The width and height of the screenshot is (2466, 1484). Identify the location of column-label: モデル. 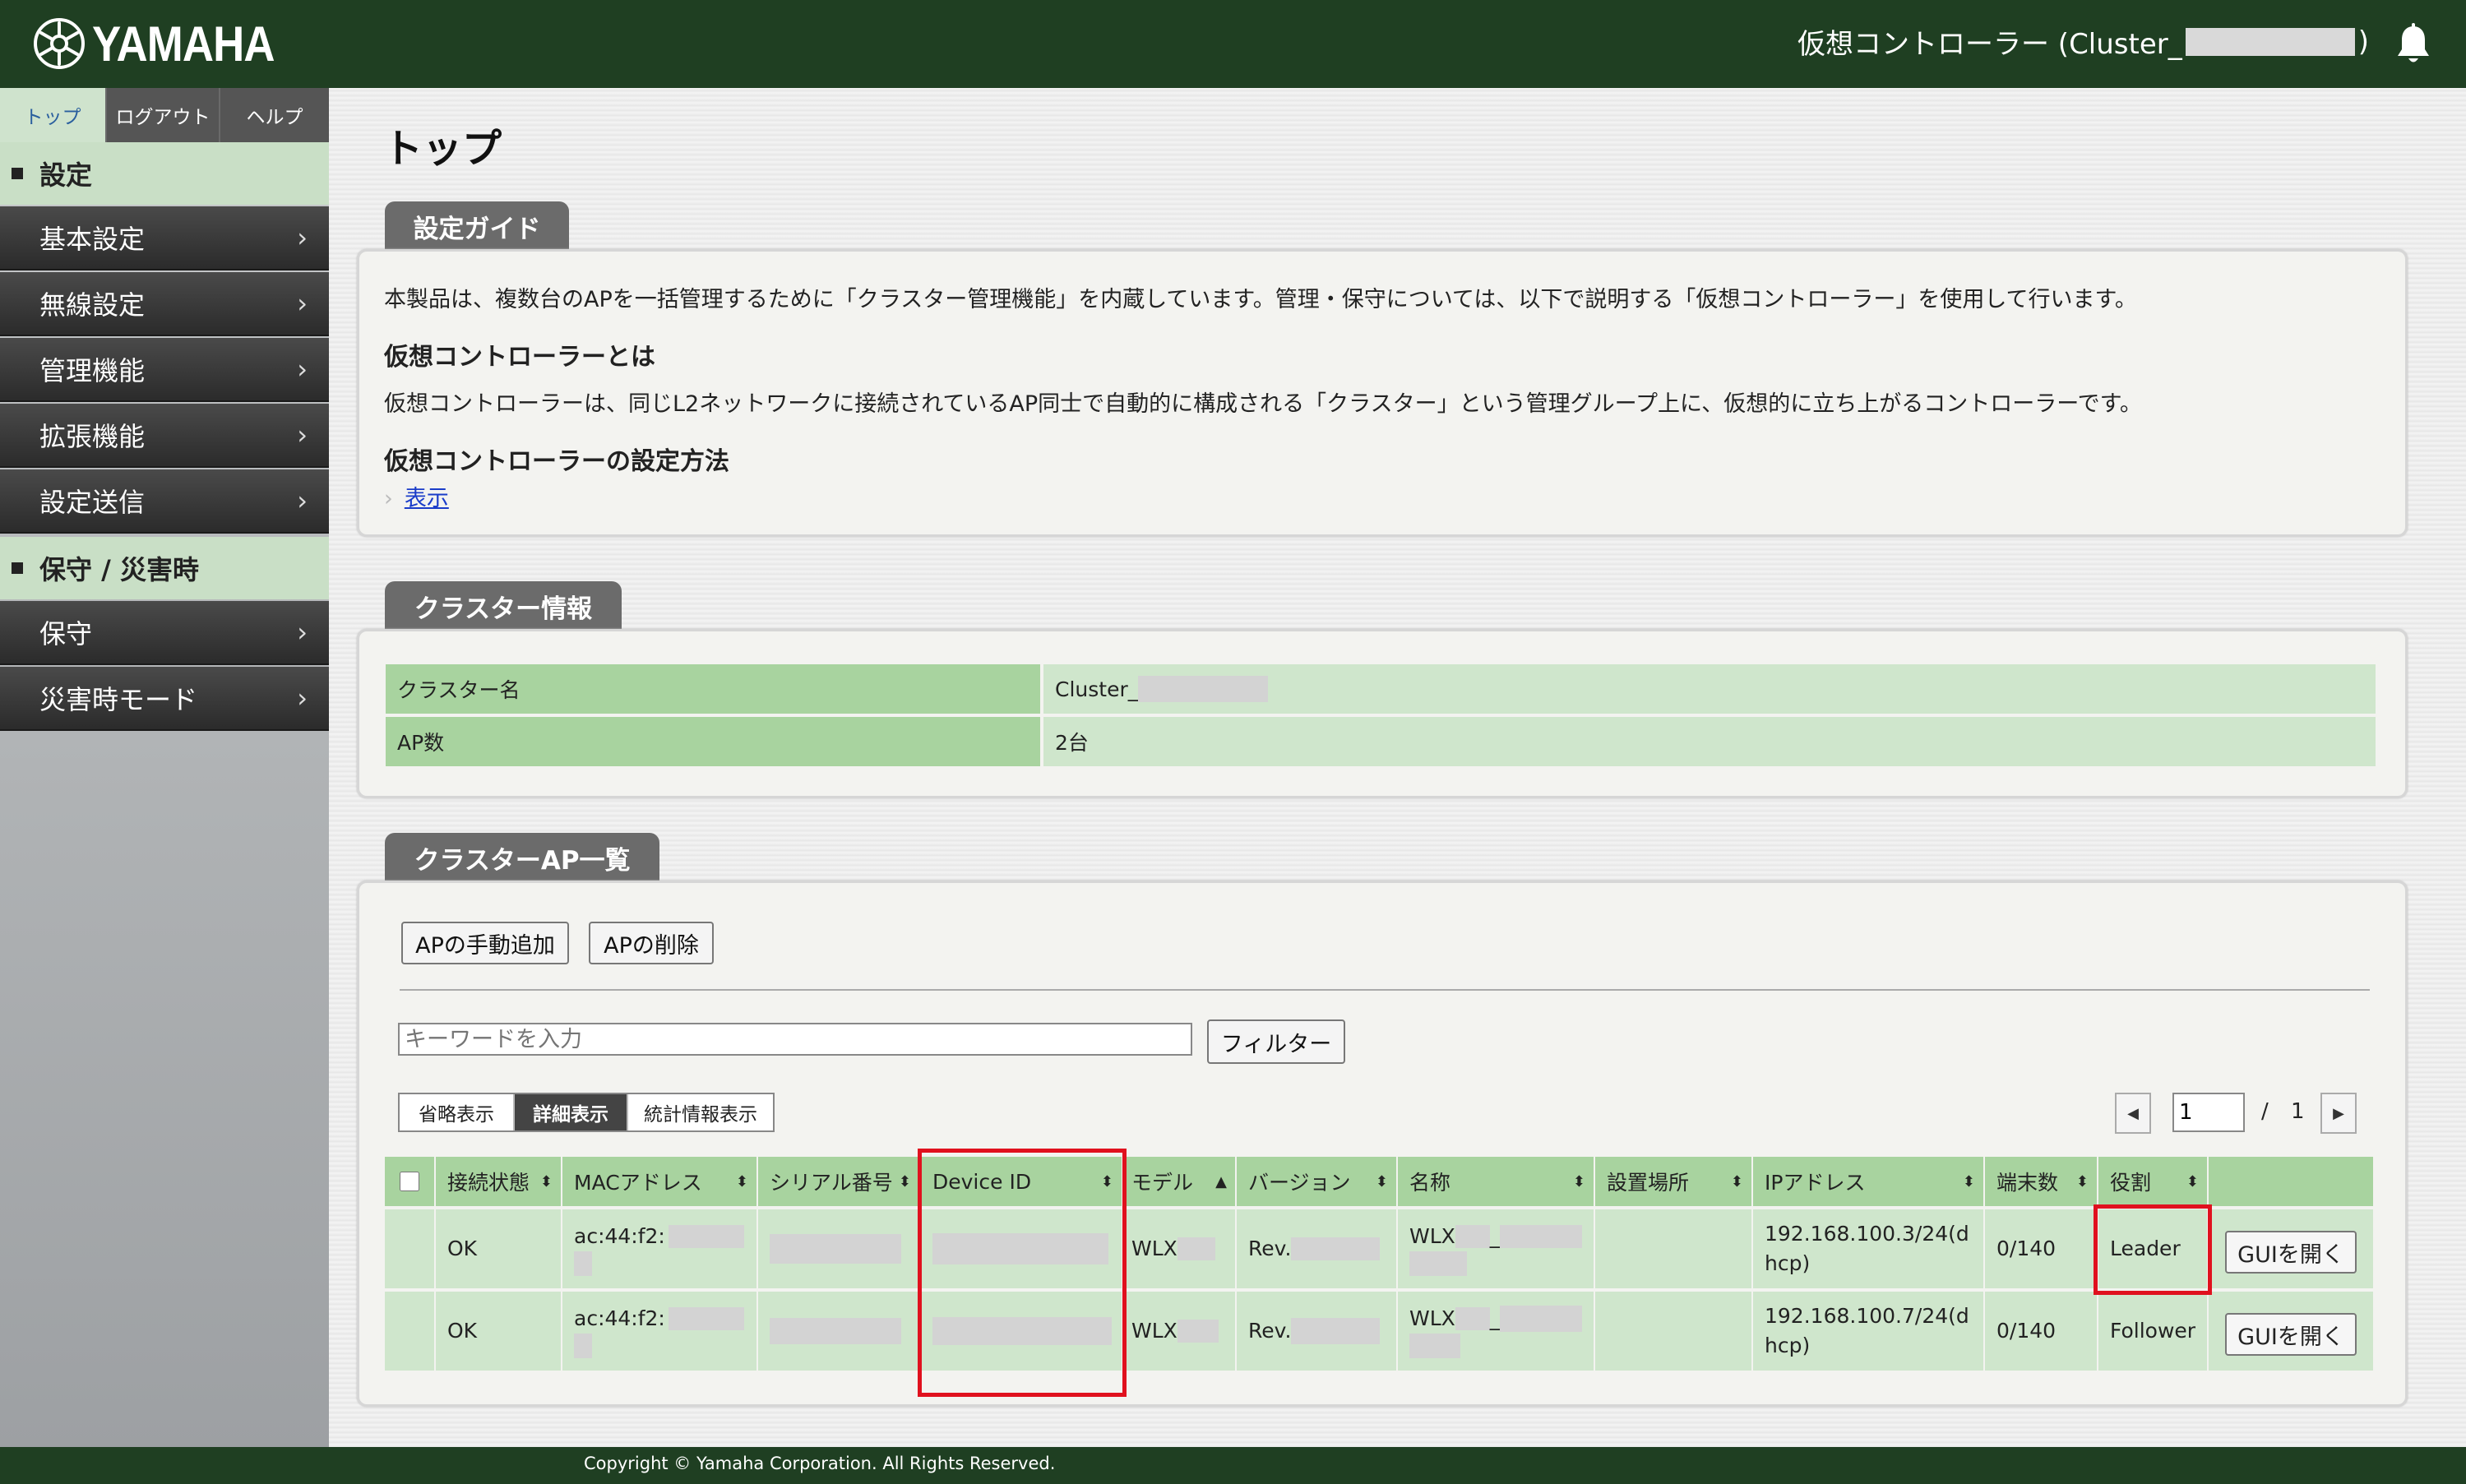
(1162, 1183).